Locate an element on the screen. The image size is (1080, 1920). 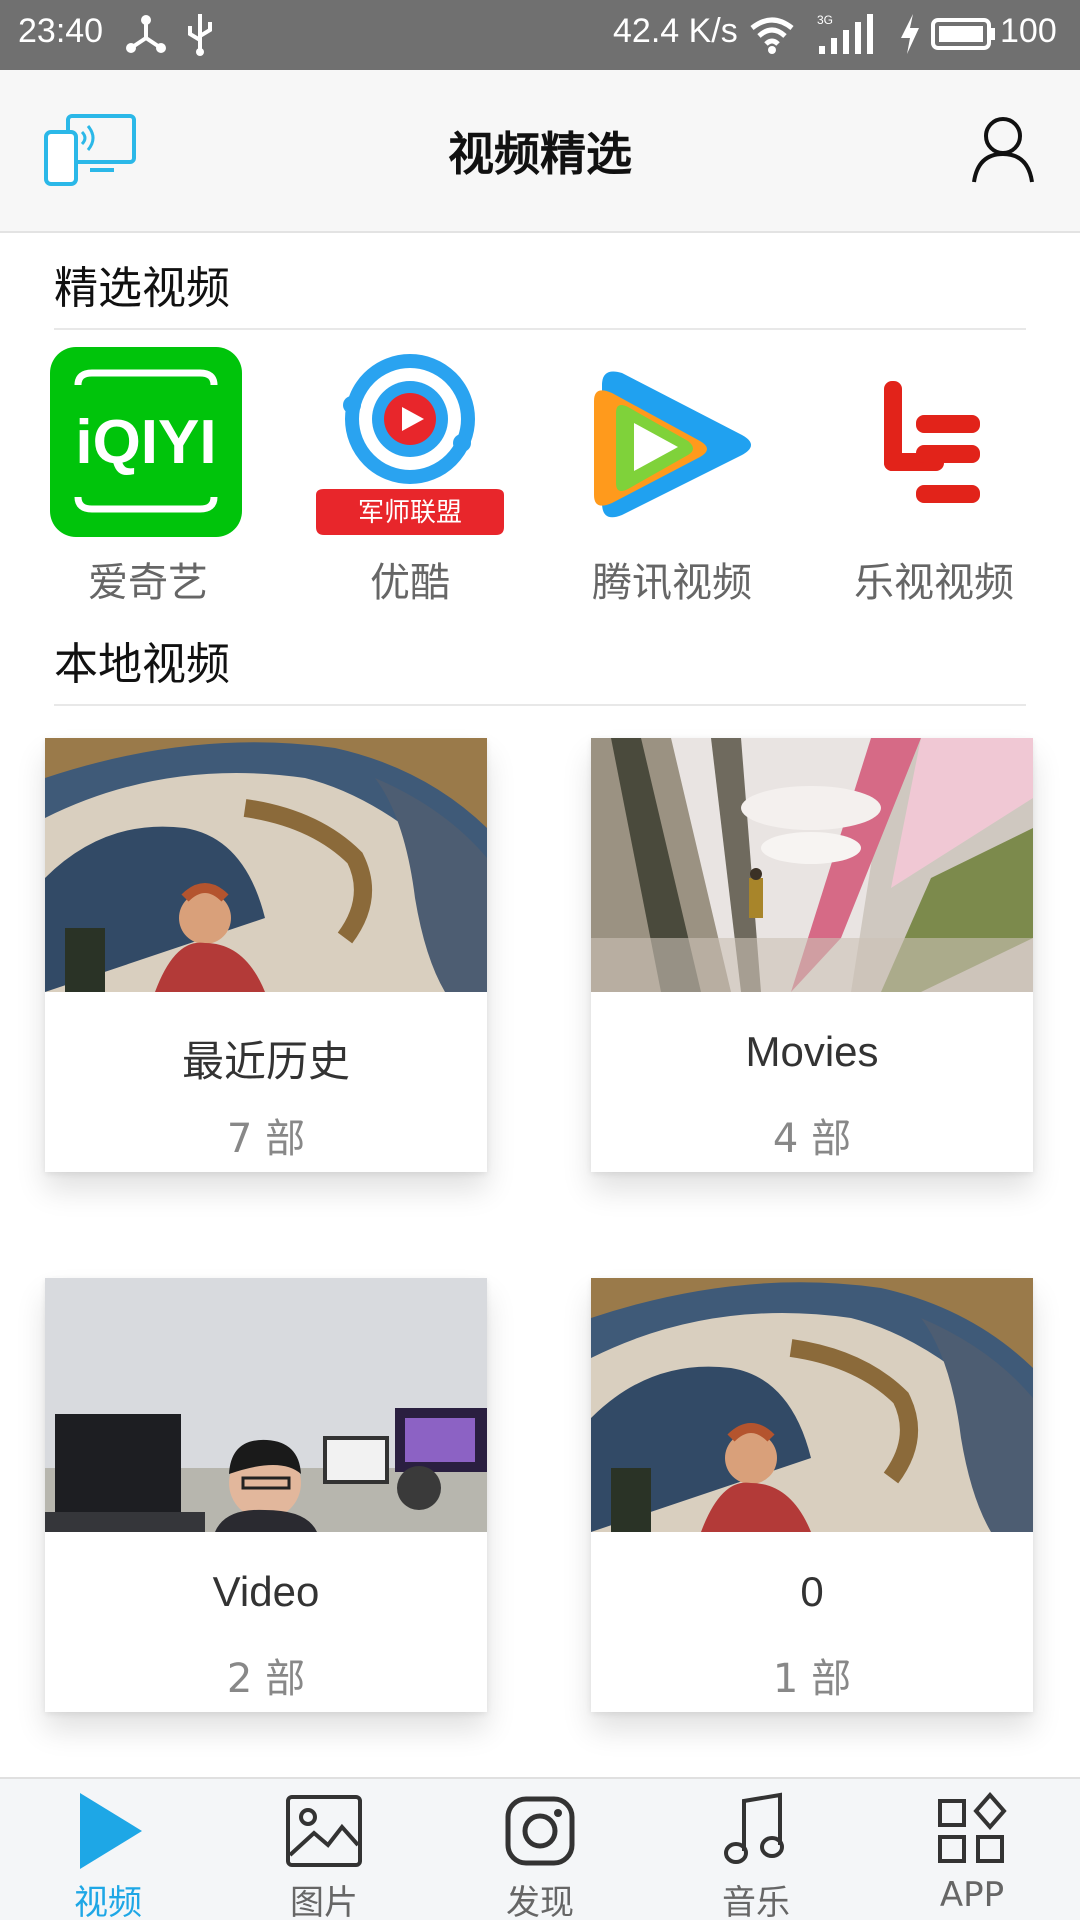
nav-tab-images: 图片 is located at coordinates (324, 1849).